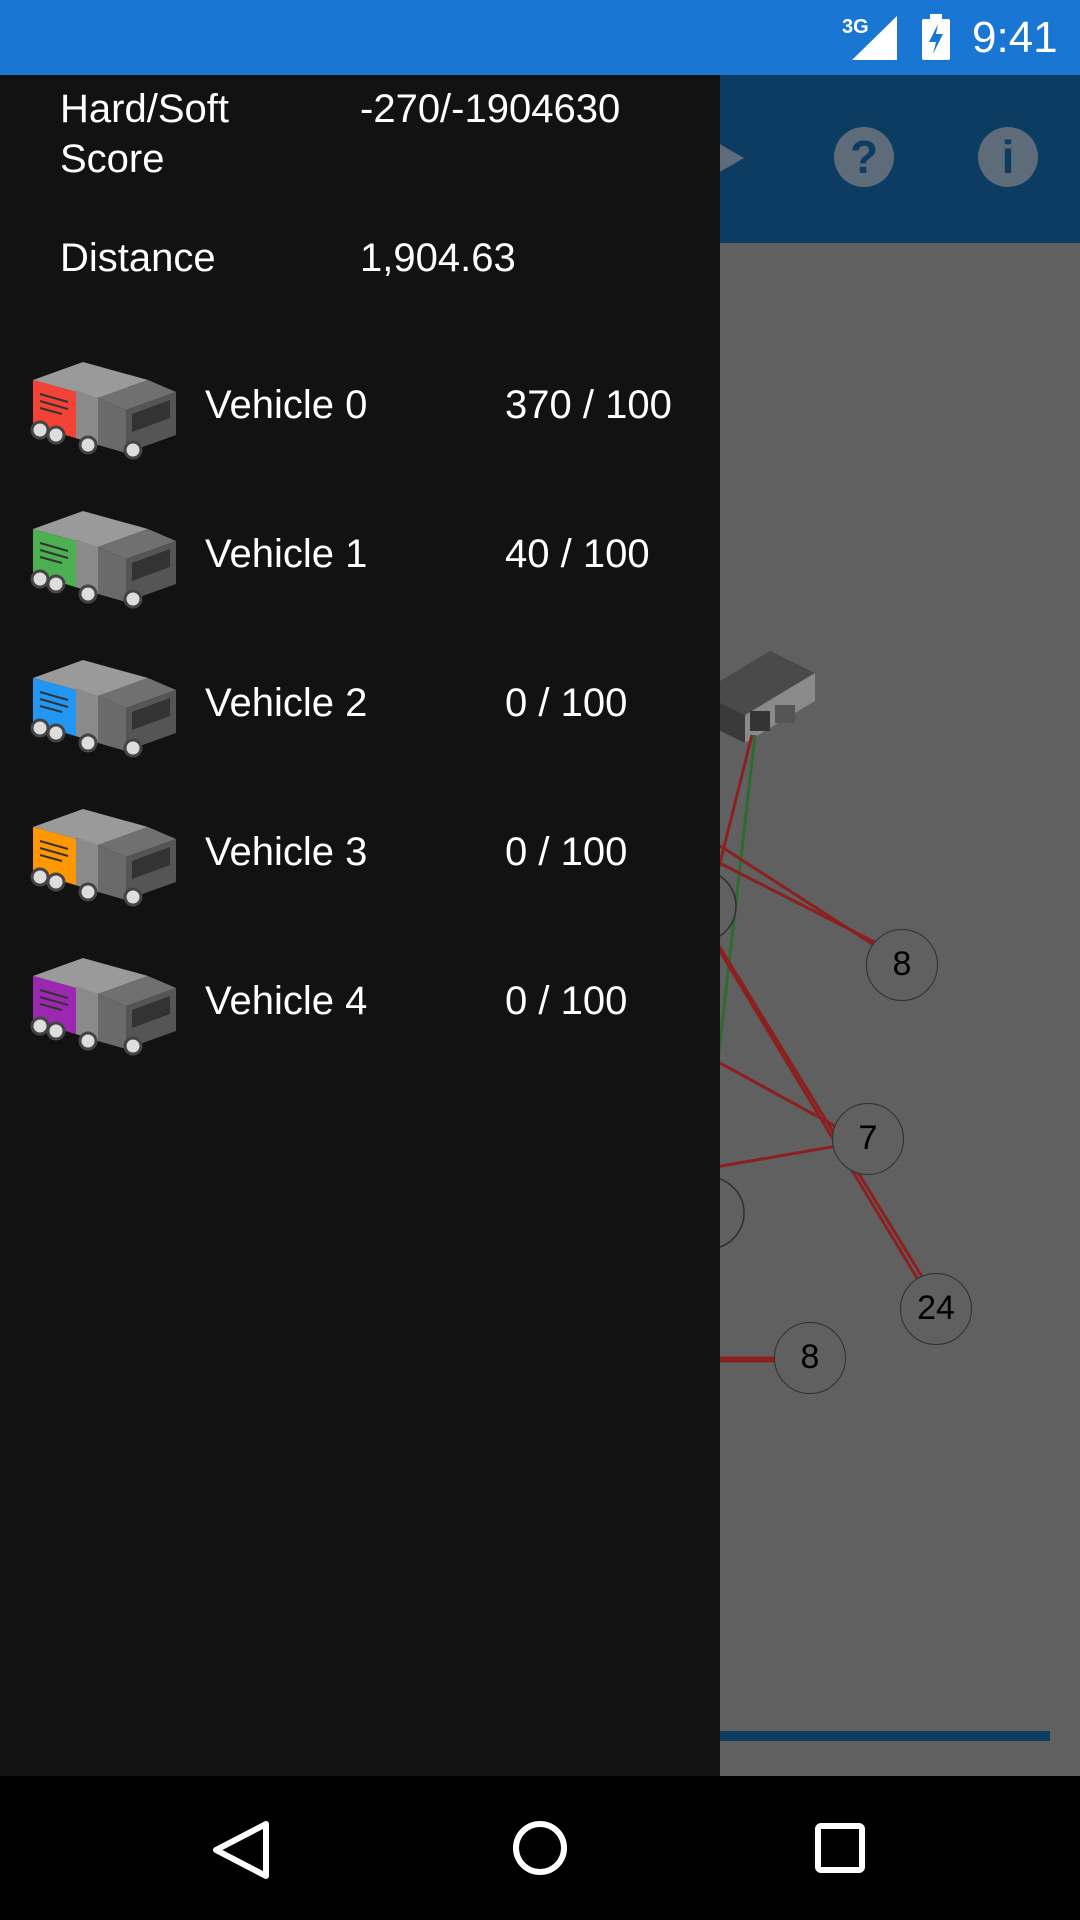 Image resolution: width=1080 pixels, height=1920 pixels. What do you see at coordinates (286, 852) in the screenshot?
I see `vehicle-name: Vehicle 3` at bounding box center [286, 852].